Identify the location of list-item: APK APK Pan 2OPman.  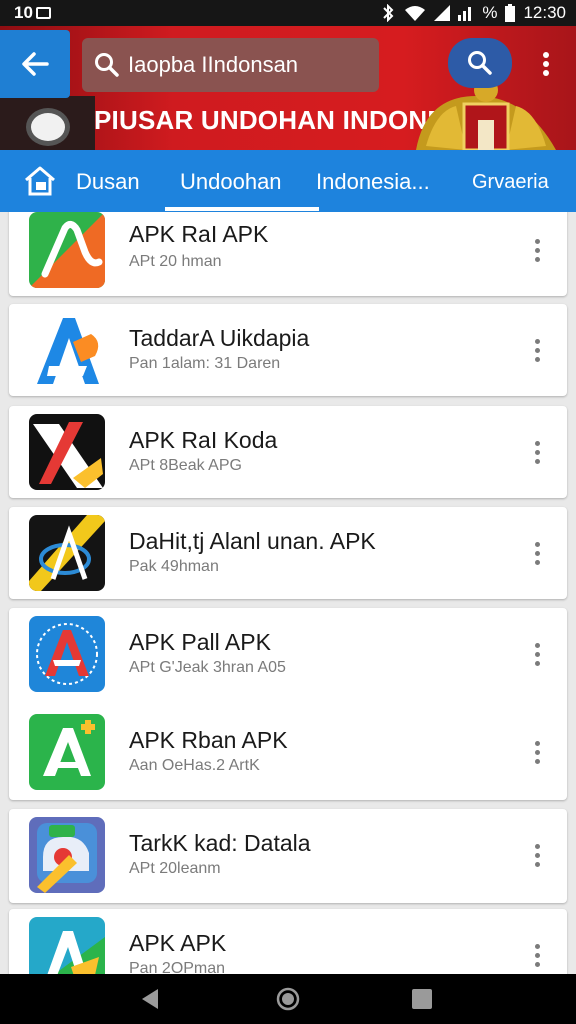
(288, 941).